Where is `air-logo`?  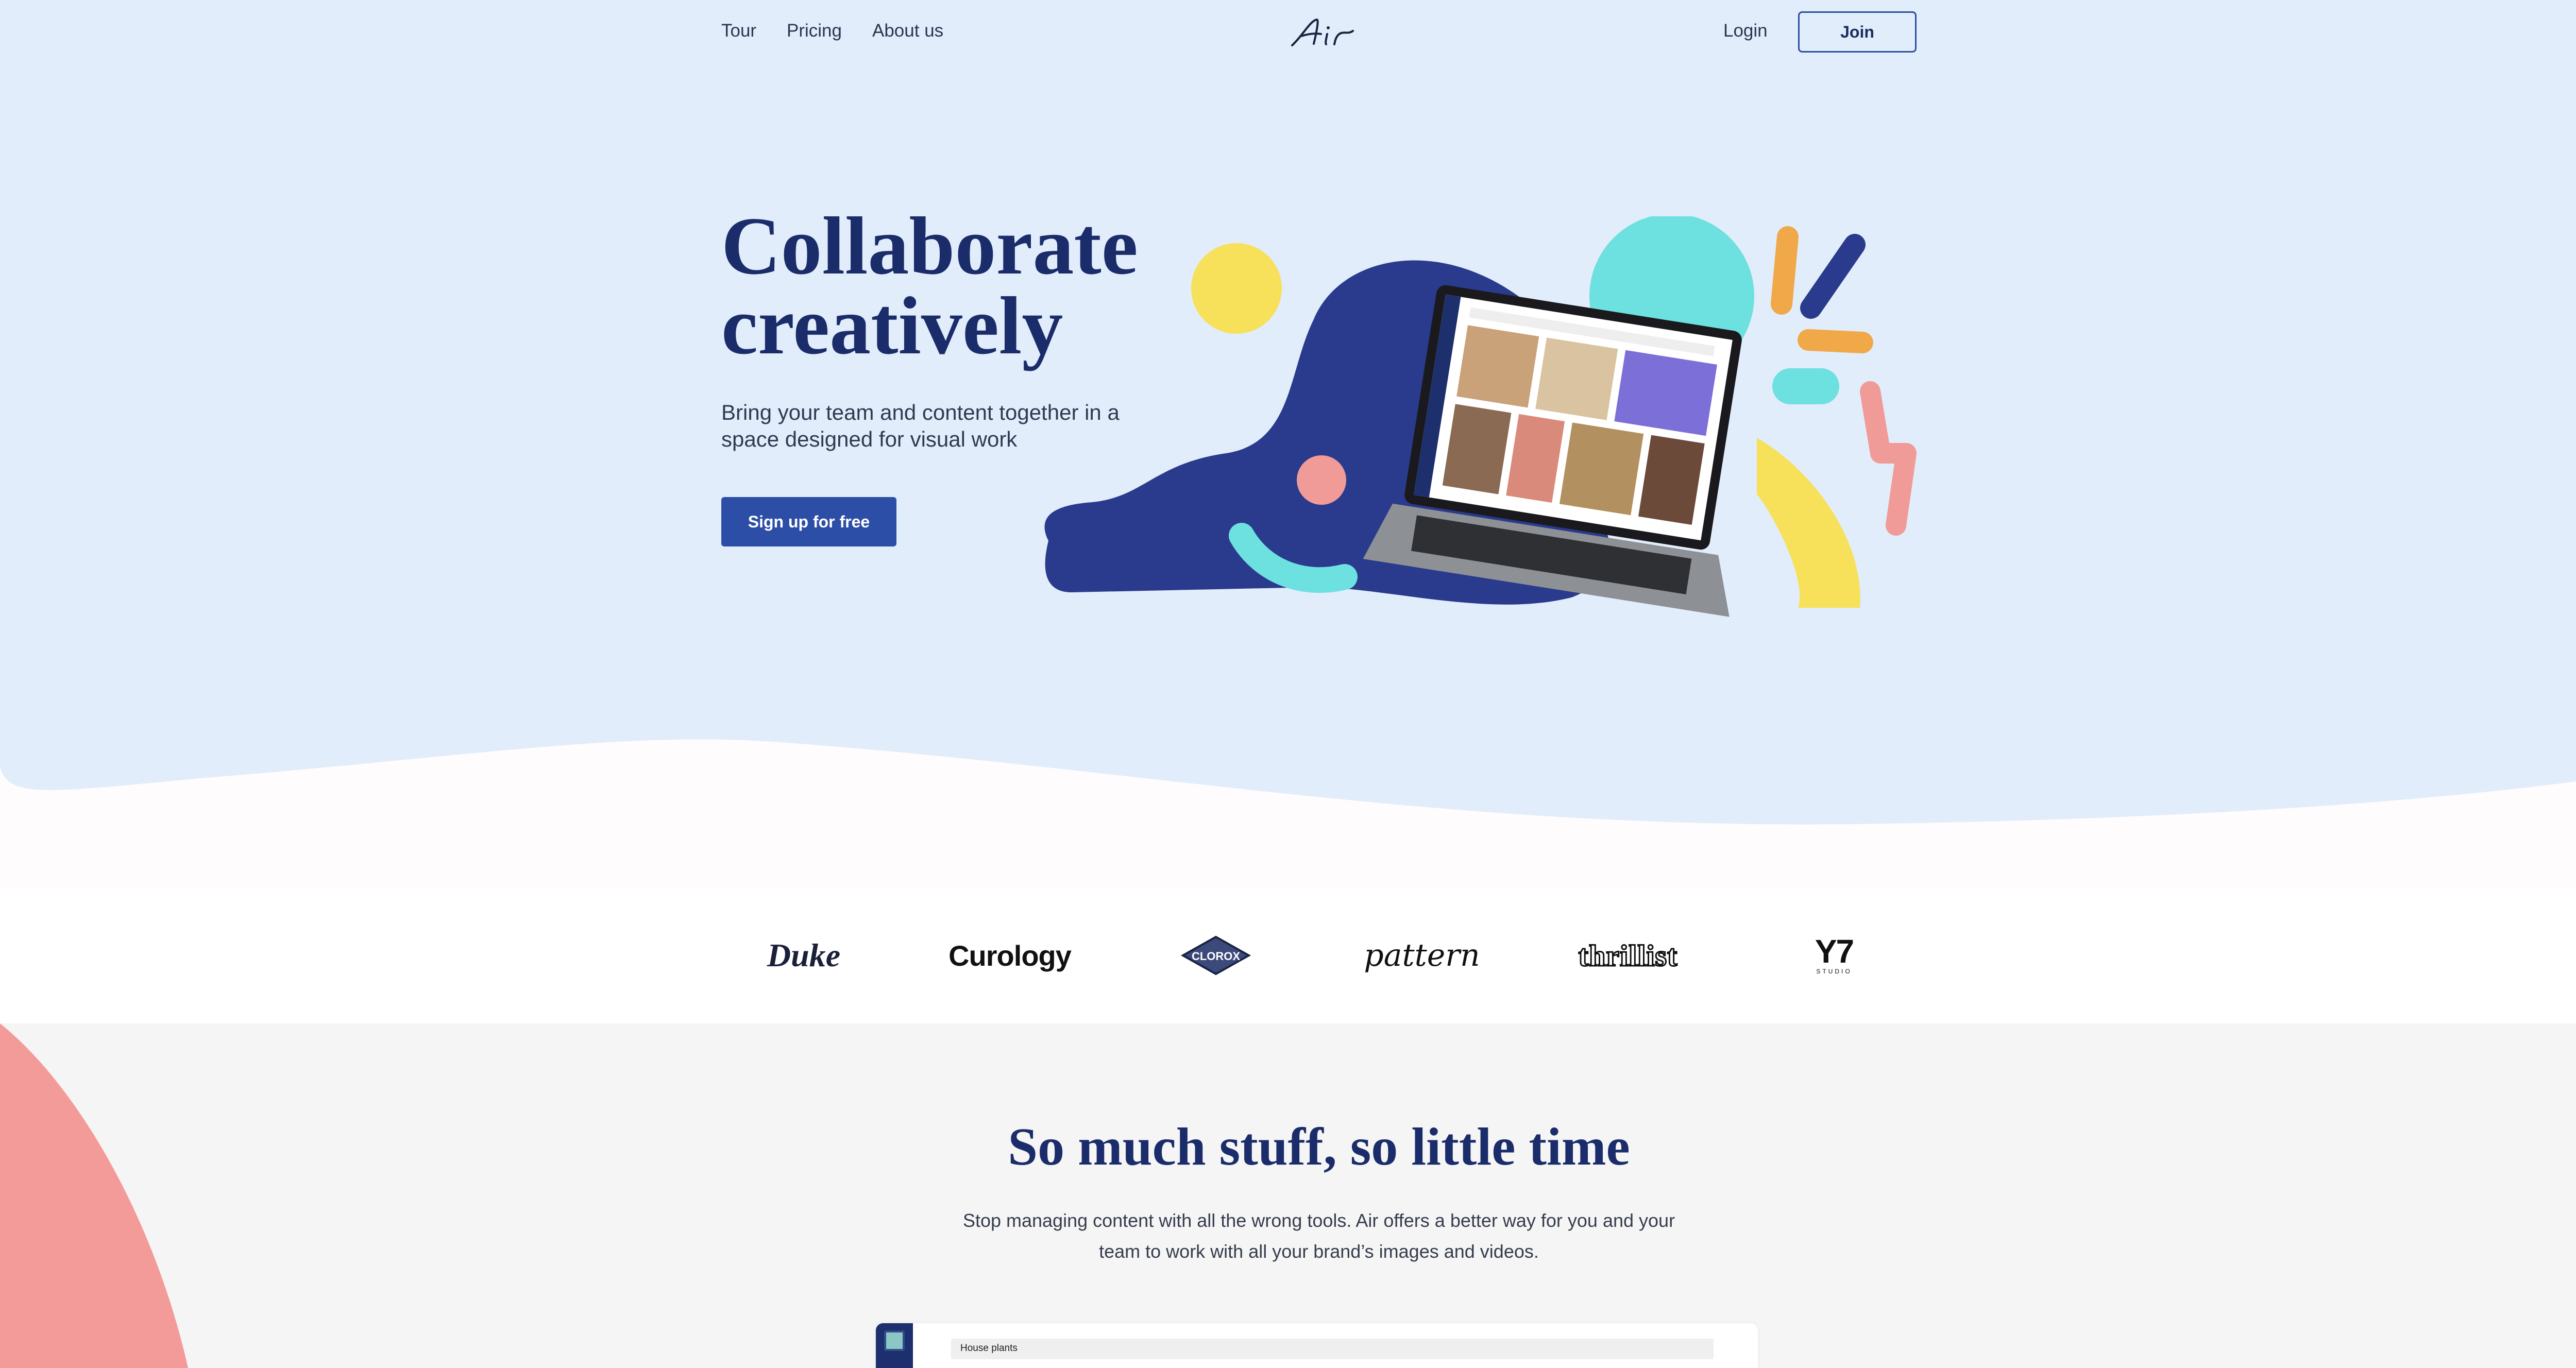
air-logo is located at coordinates (1325, 33).